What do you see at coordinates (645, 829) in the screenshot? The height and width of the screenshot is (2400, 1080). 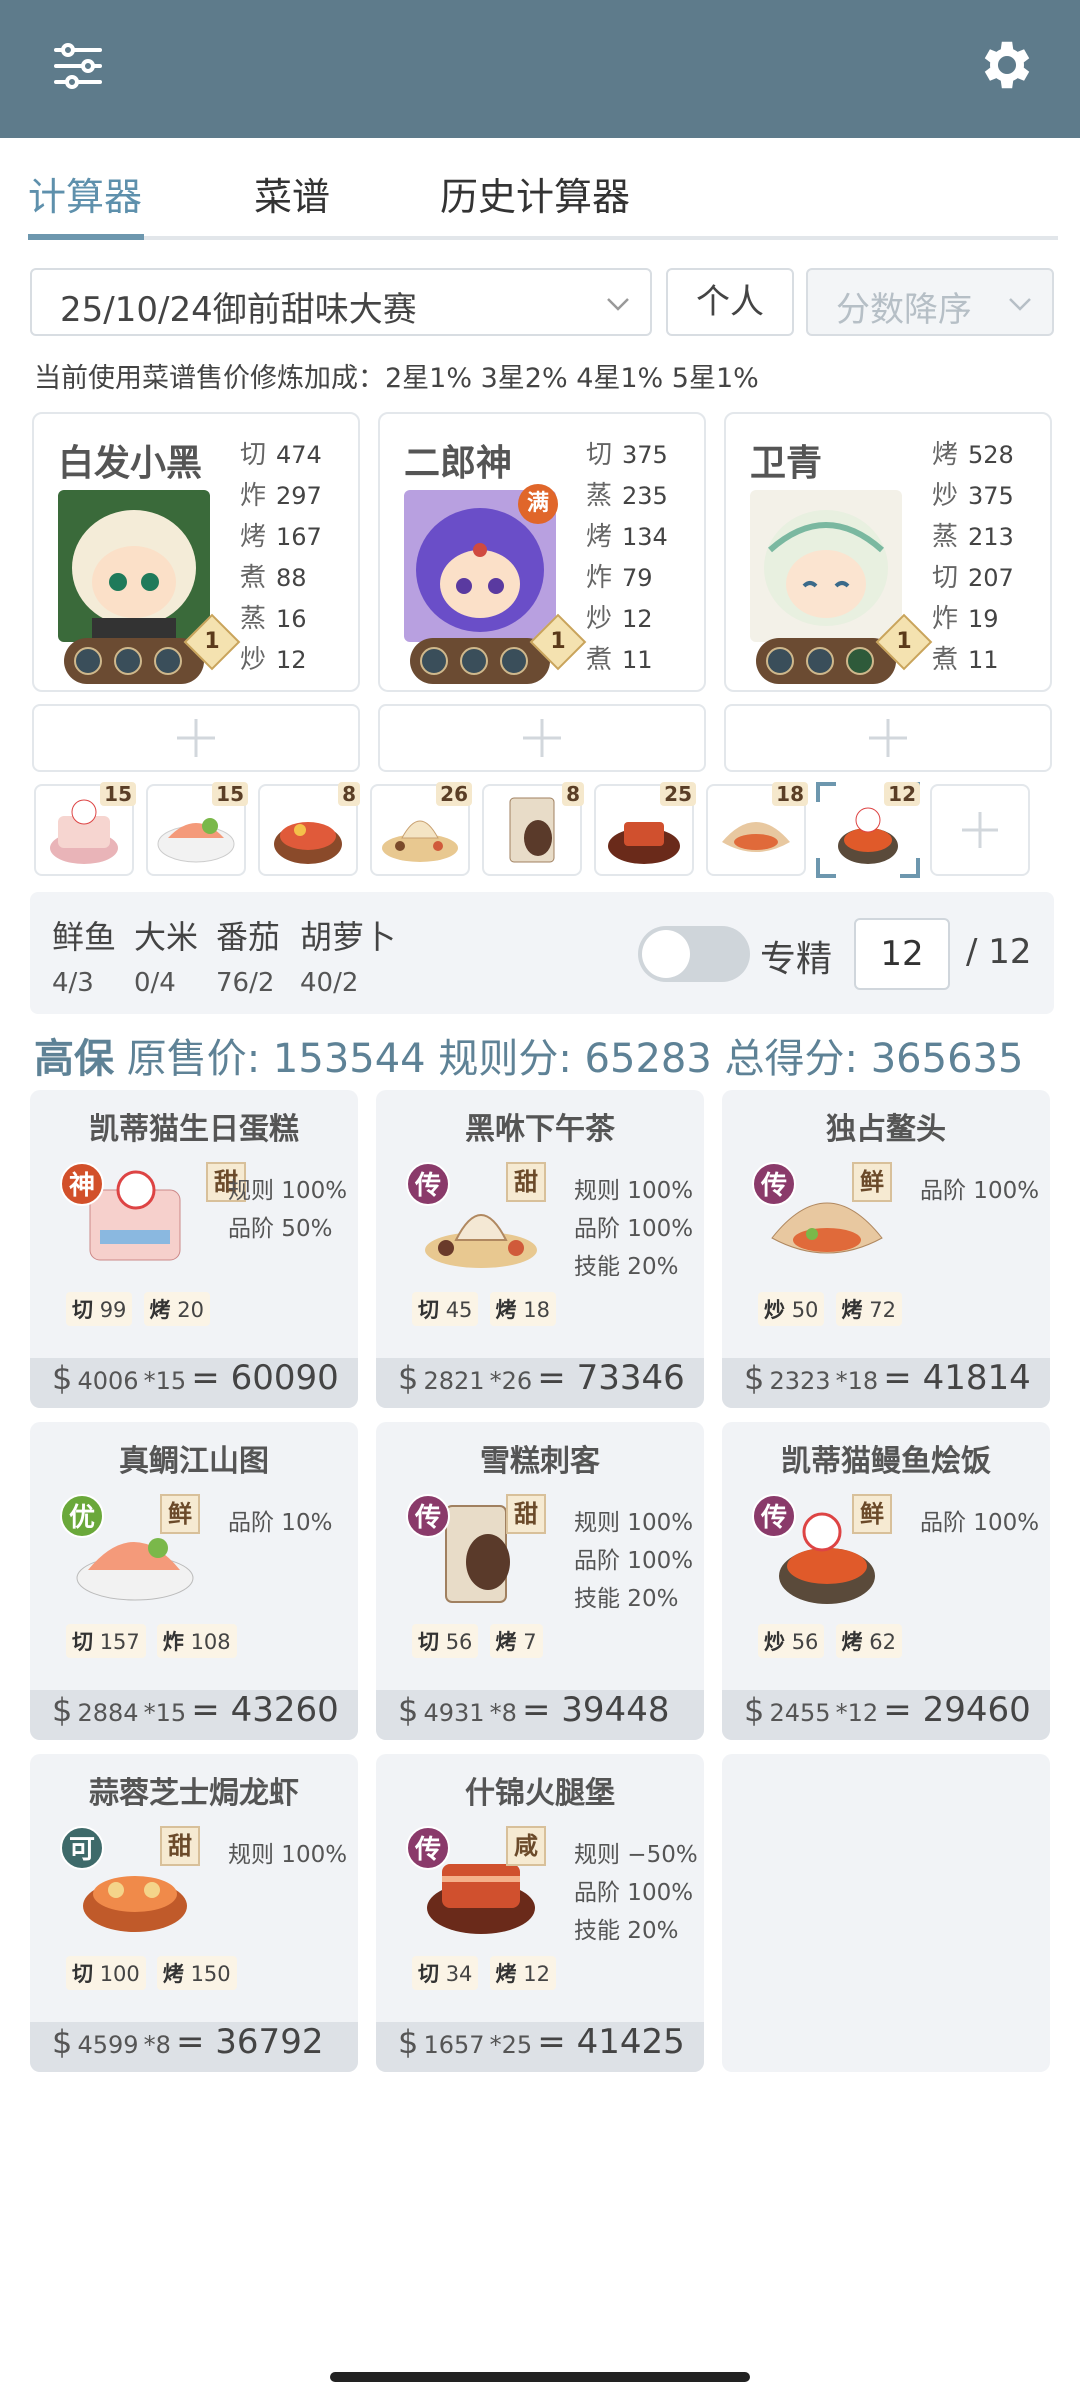 I see `recipe-thumb: 25` at bounding box center [645, 829].